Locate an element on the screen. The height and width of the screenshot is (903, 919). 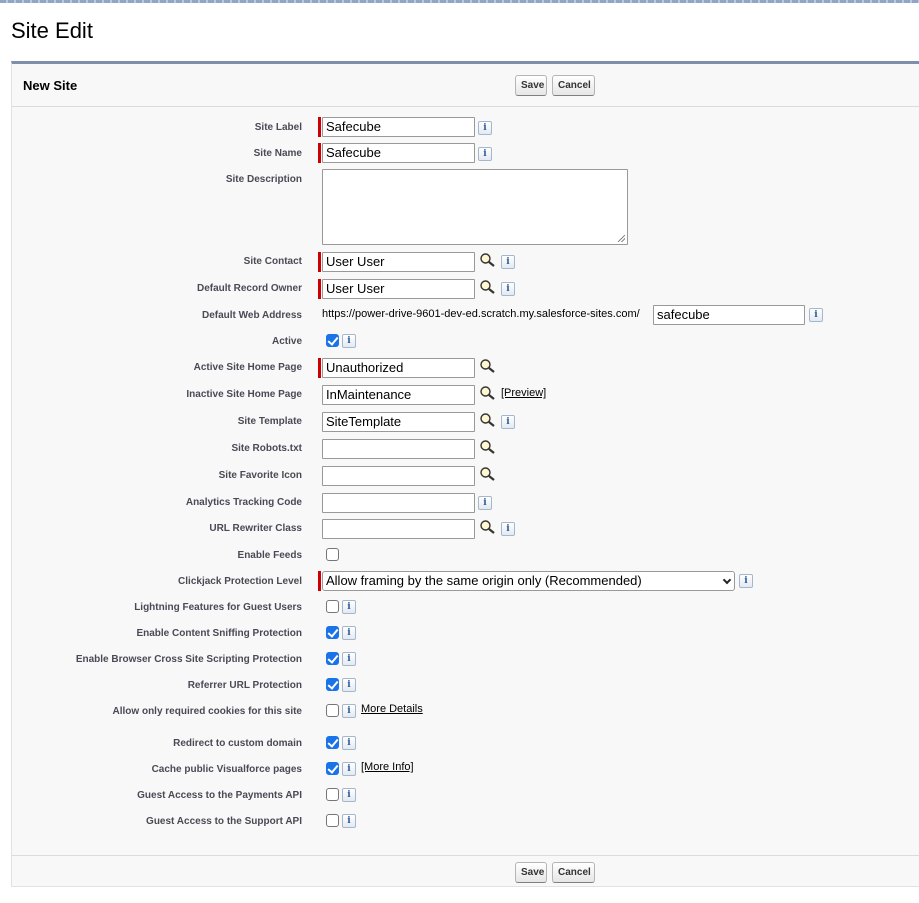
more-details-link: More Details is located at coordinates (392, 709).